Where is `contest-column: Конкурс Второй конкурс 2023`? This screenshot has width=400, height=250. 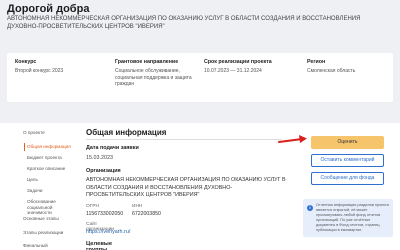
contest-column: Конкурс Второй конкурс 2023 is located at coordinates (65, 67).